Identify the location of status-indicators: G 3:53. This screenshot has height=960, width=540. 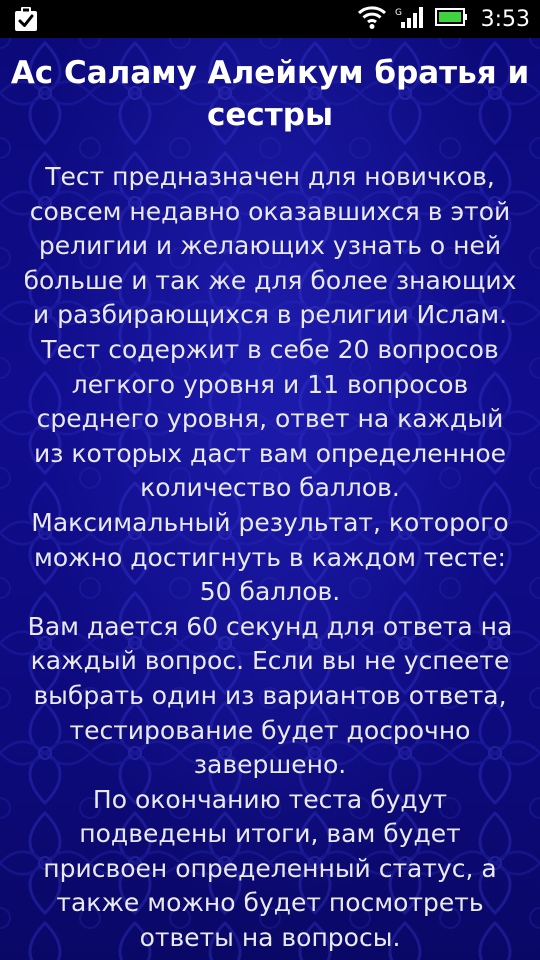
(443, 19).